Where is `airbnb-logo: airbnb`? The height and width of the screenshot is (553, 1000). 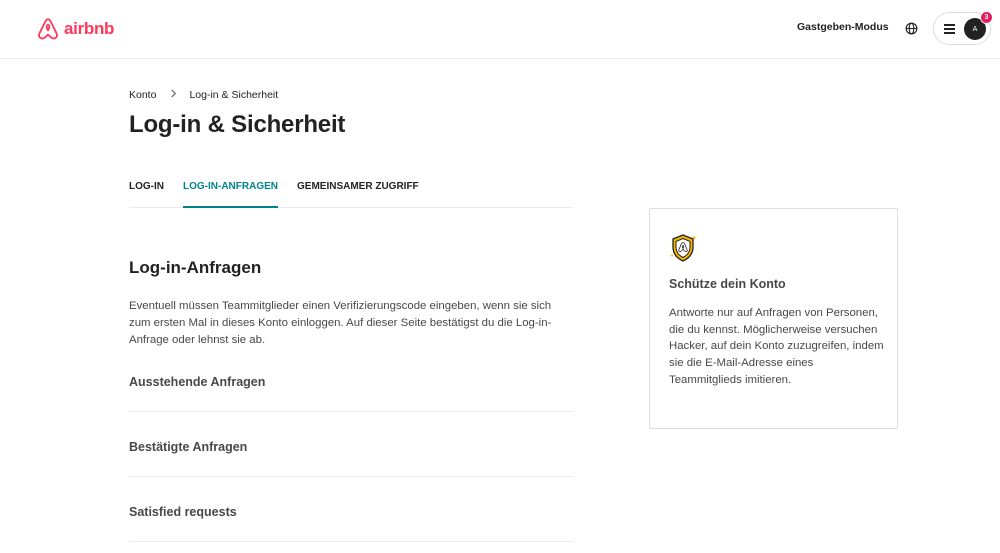
airbnb-logo: airbnb is located at coordinates (75, 29).